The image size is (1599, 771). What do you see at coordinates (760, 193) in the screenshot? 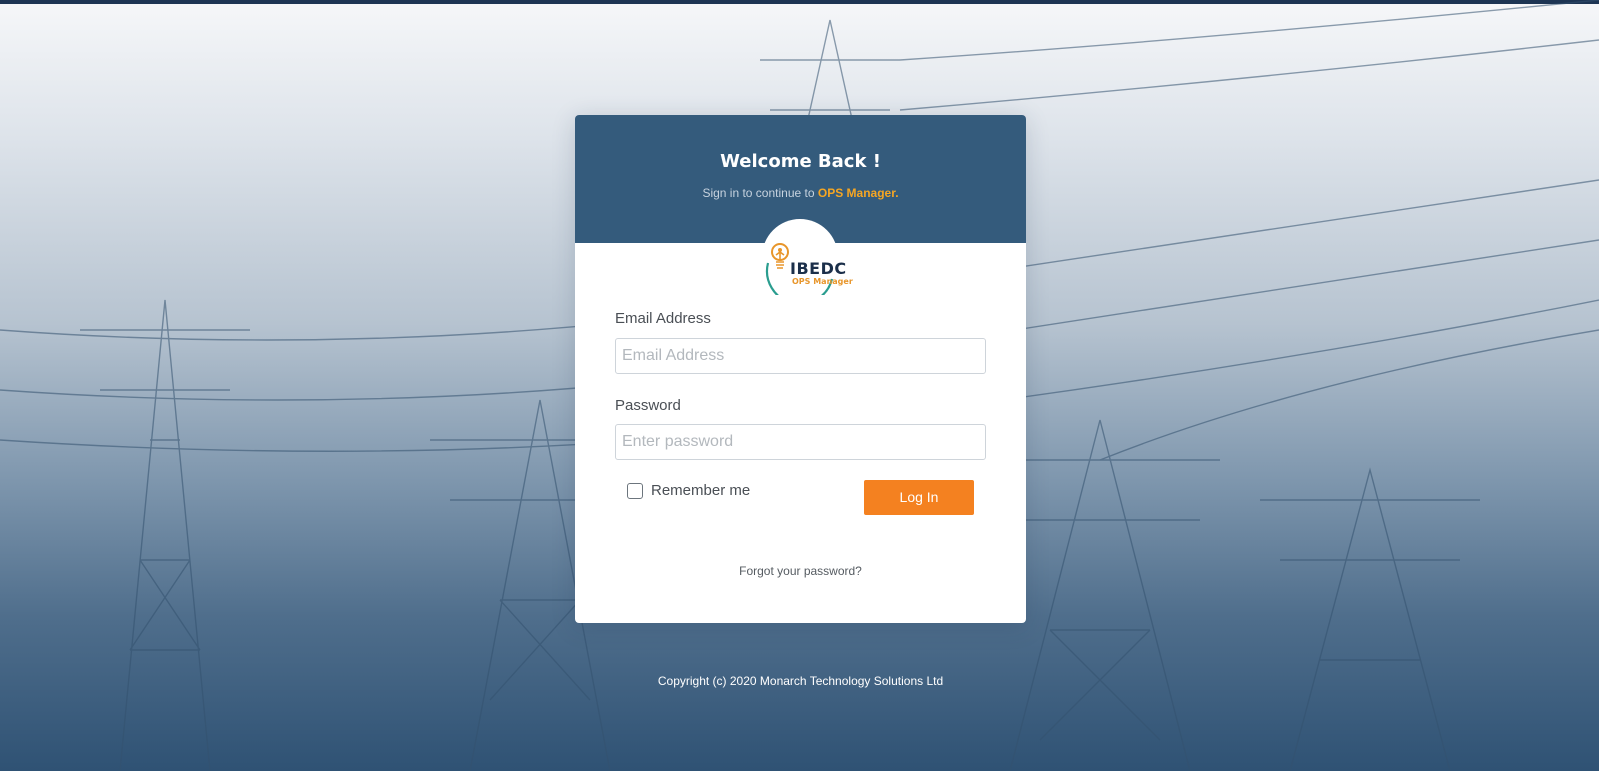
I see `subtitle-prefix: Sign in to continue to` at bounding box center [760, 193].